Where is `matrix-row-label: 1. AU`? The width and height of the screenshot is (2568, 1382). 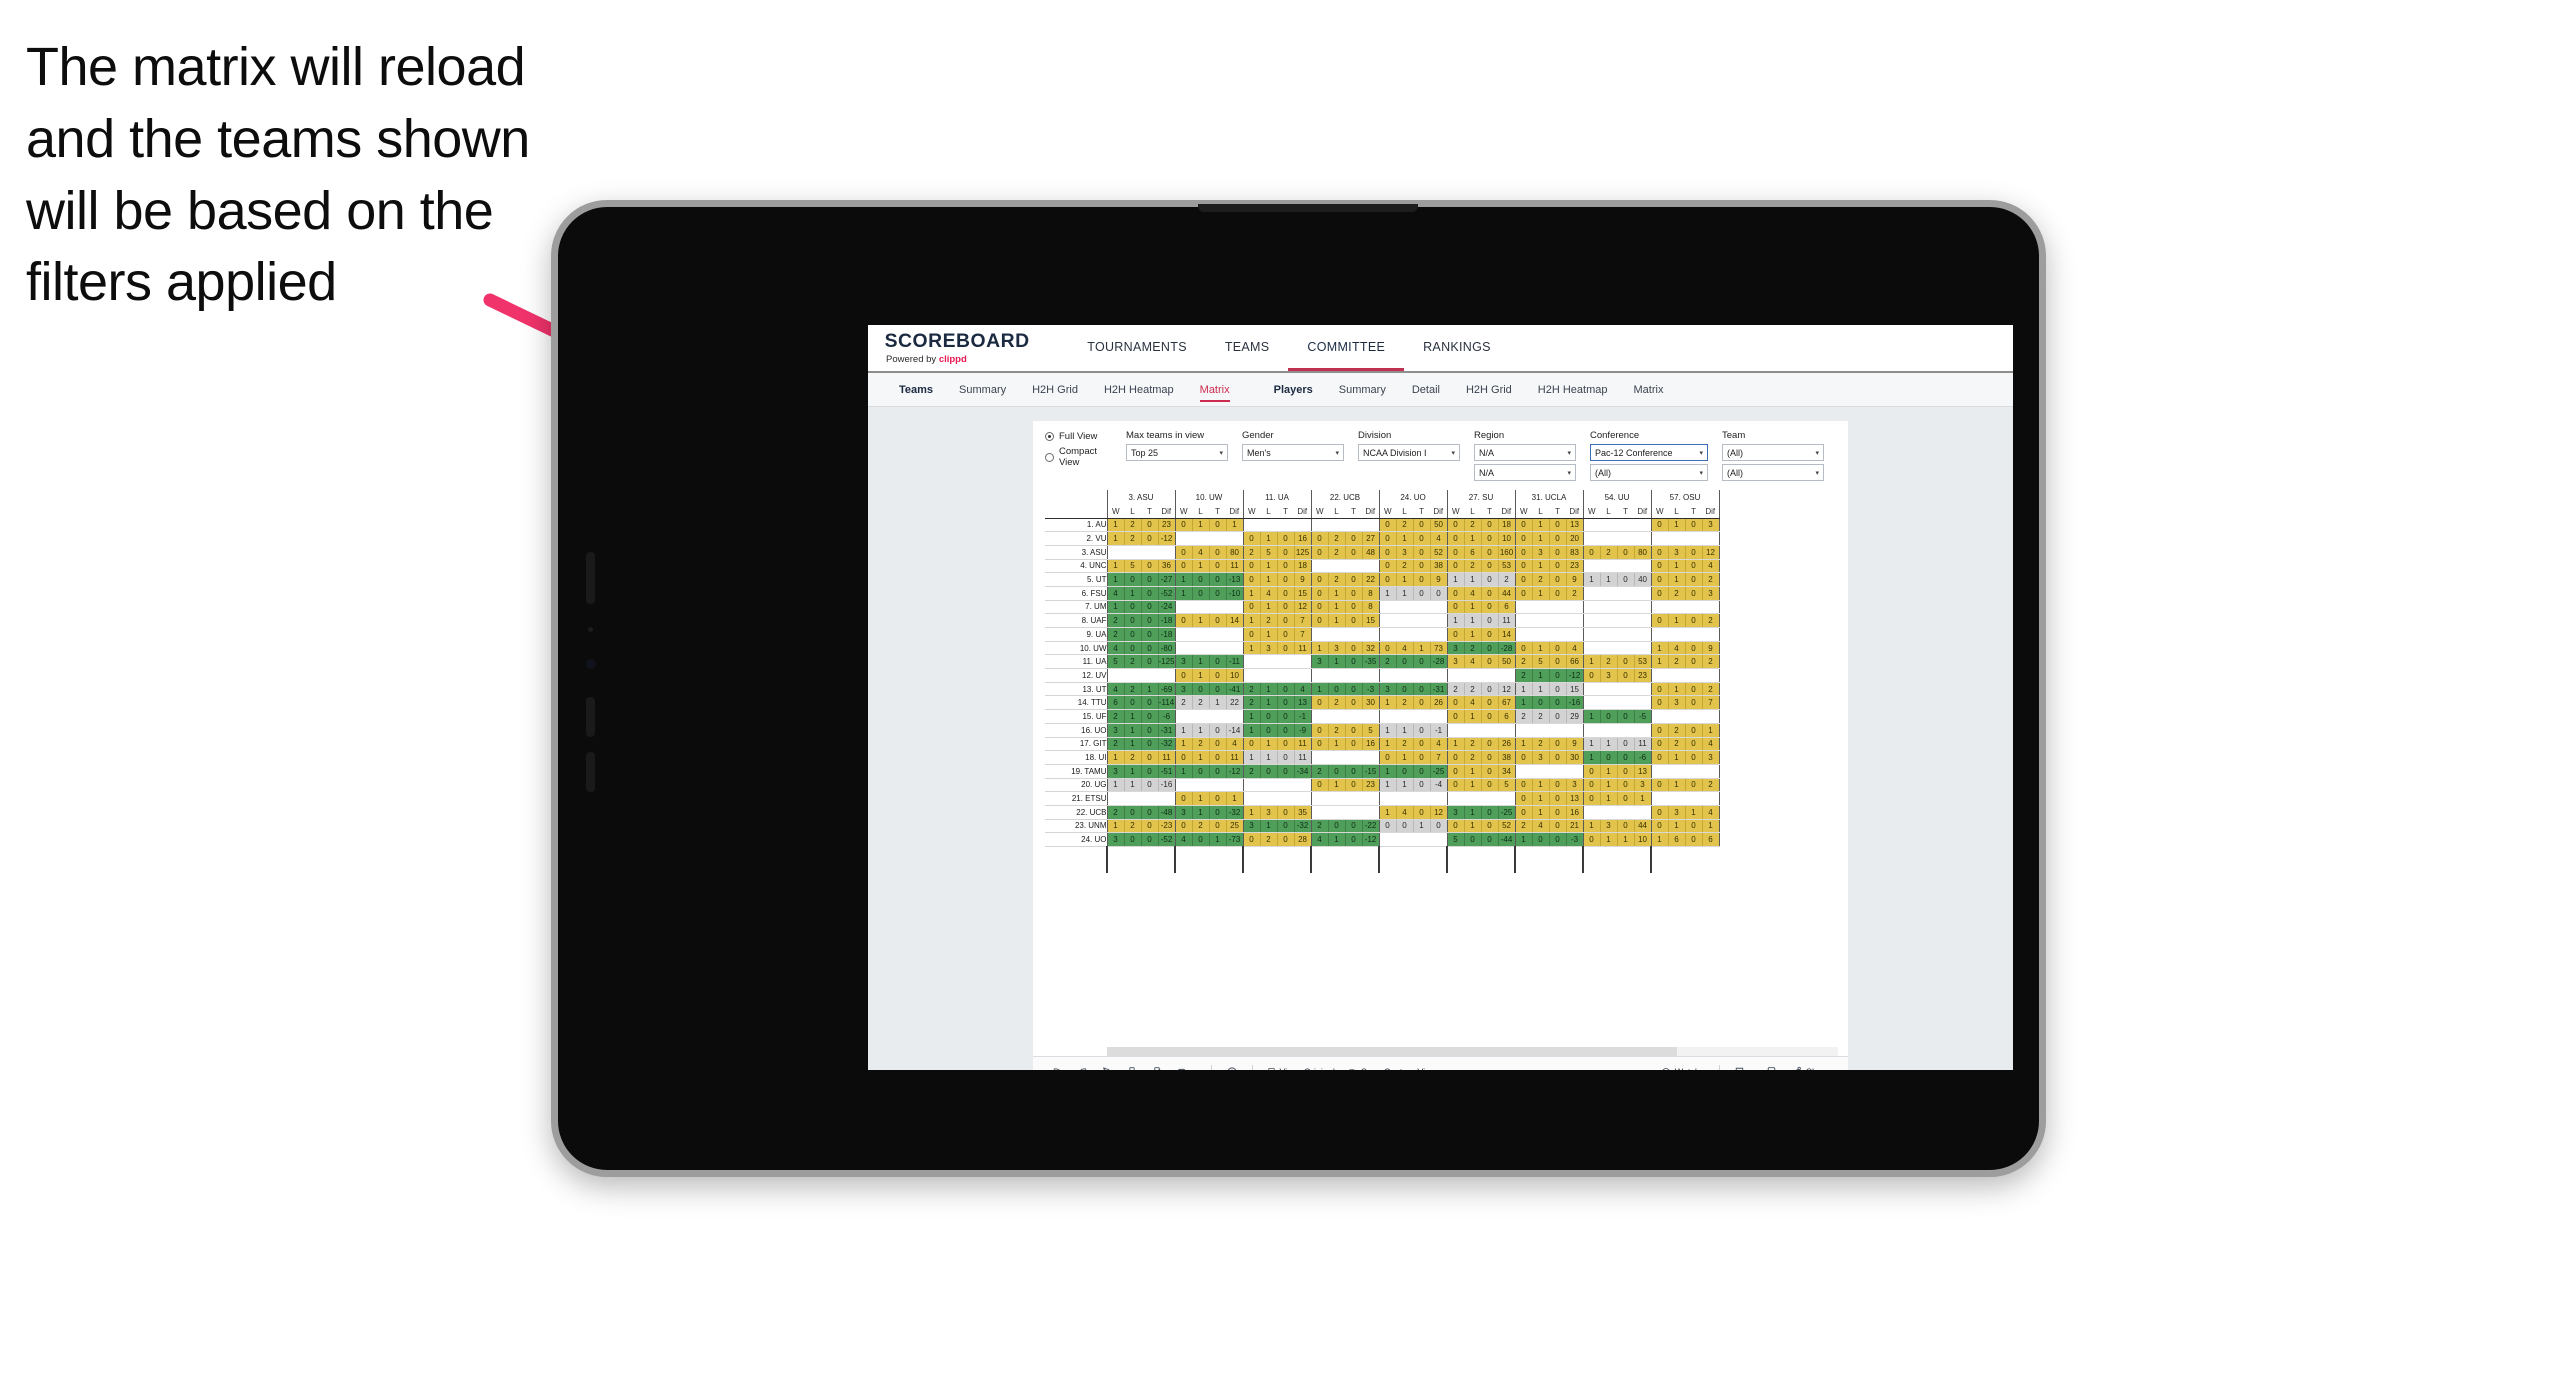 matrix-row-label: 1. AU is located at coordinates (1076, 525).